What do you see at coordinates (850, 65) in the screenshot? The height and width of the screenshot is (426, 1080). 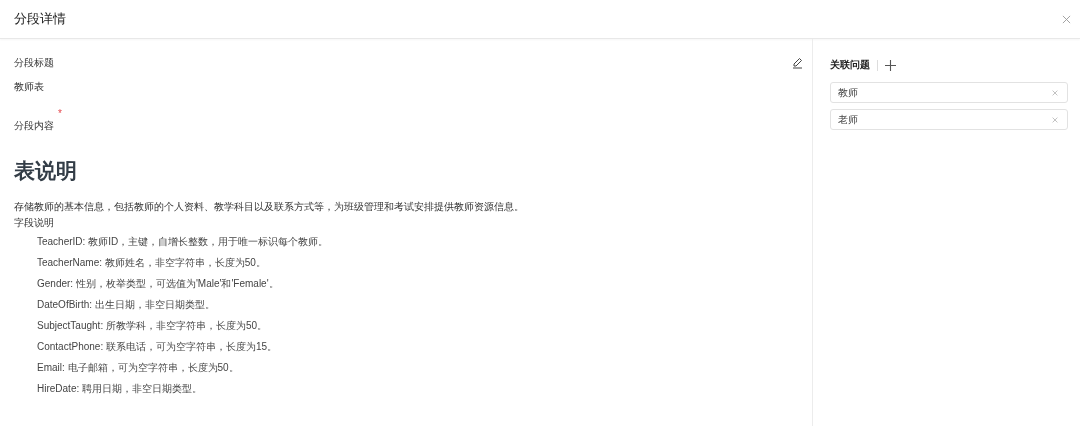 I see `panel-title: 关联问题` at bounding box center [850, 65].